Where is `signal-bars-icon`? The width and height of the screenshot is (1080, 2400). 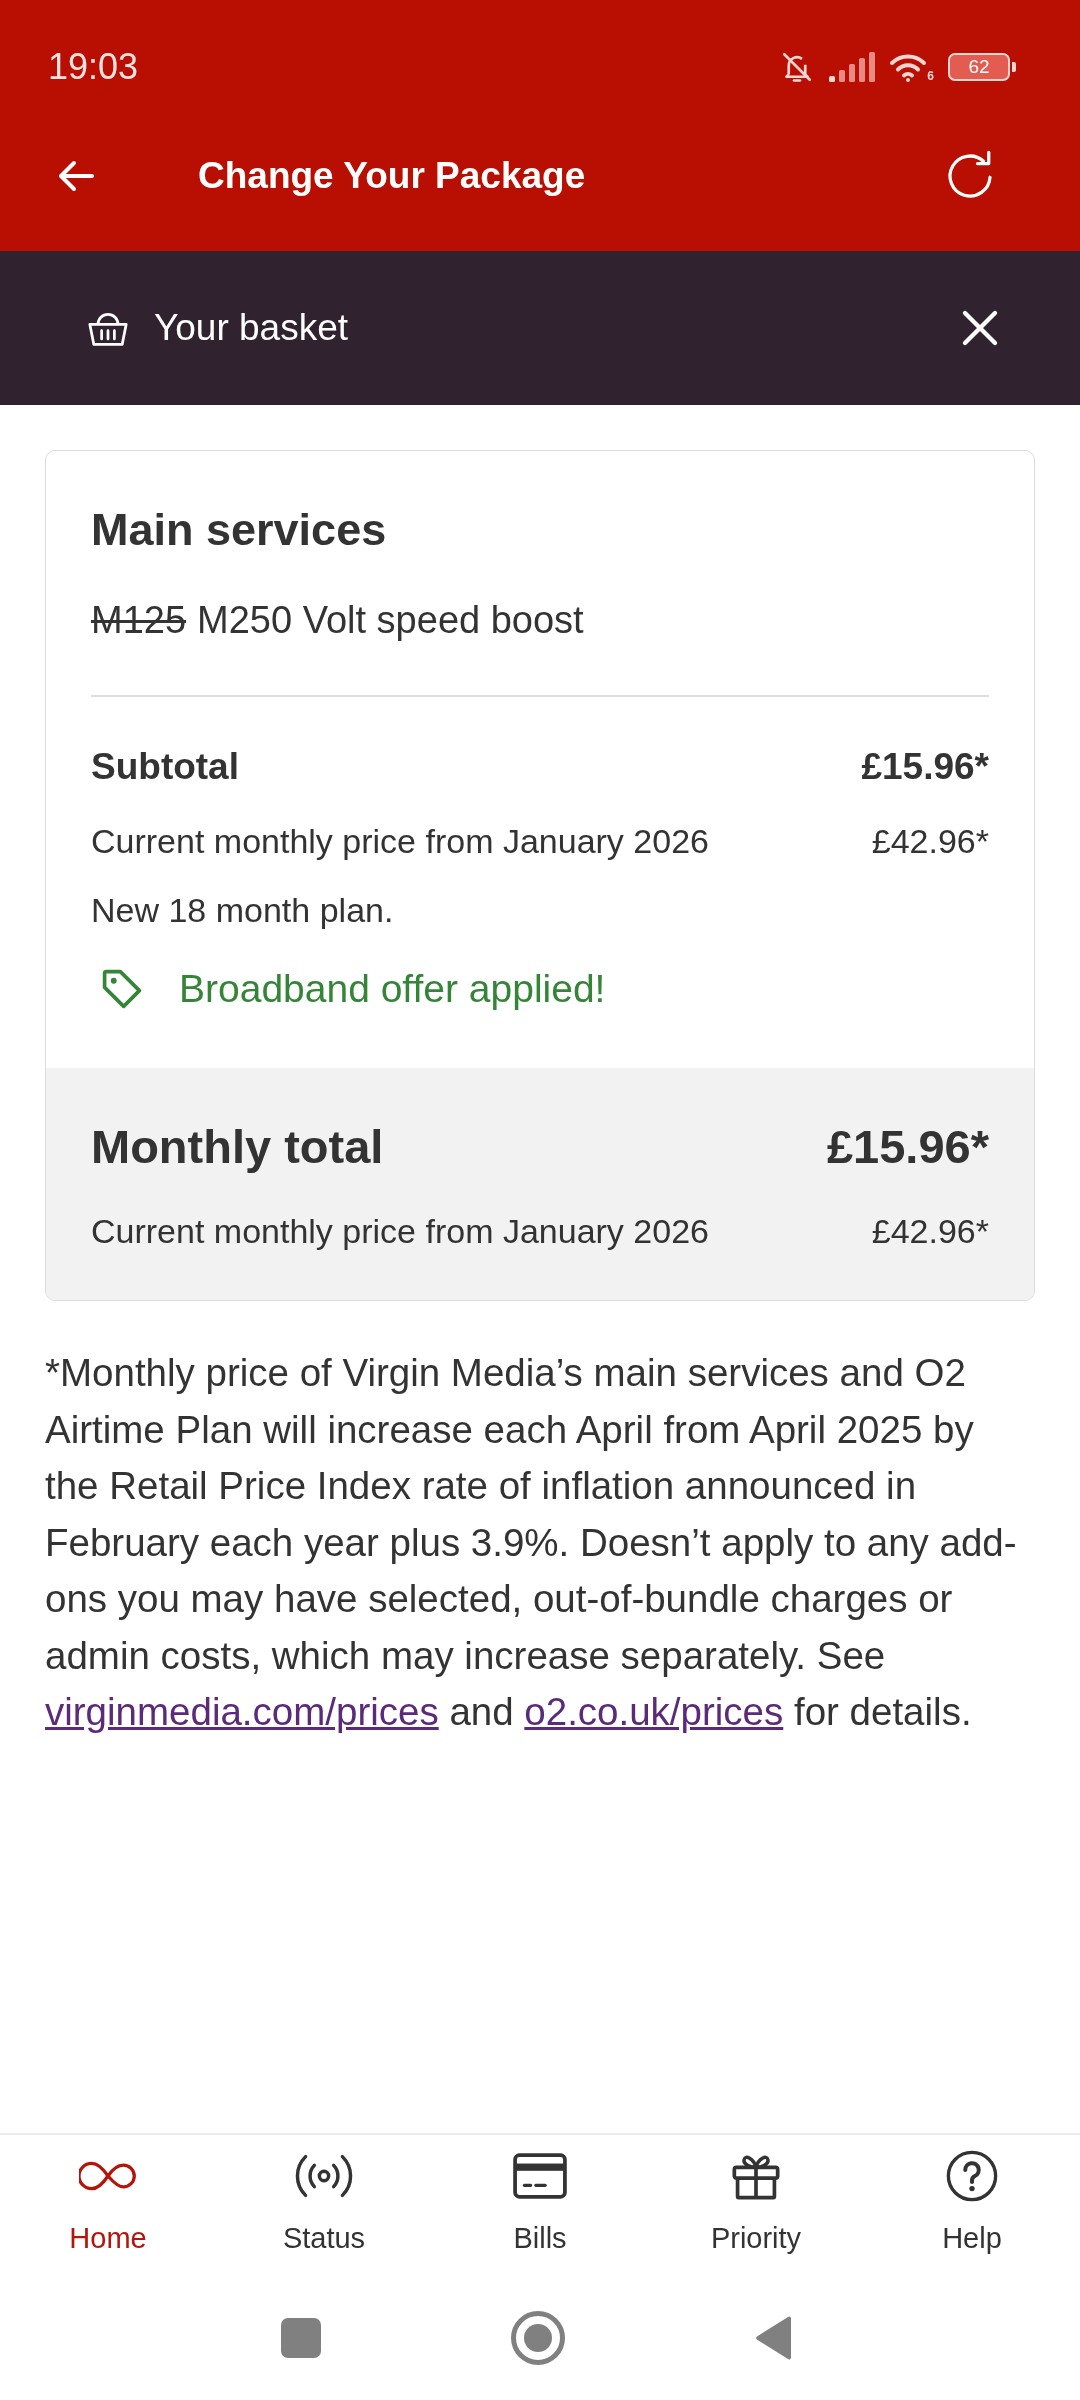
signal-bars-icon is located at coordinates (852, 67).